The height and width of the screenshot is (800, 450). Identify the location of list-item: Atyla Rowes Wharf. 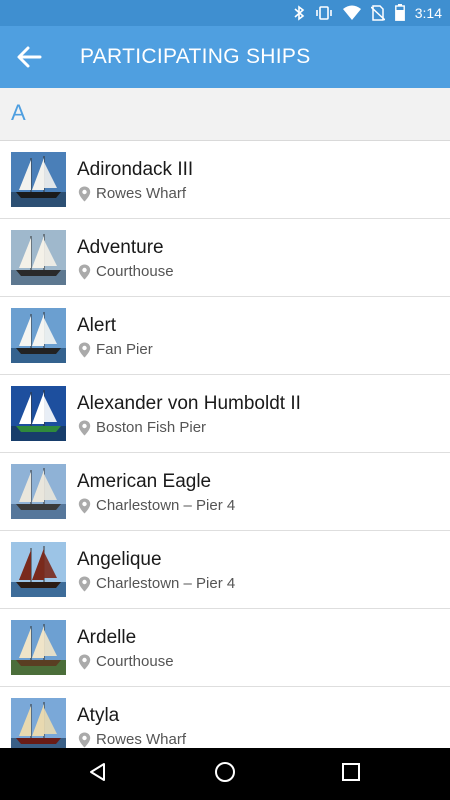
(225, 717).